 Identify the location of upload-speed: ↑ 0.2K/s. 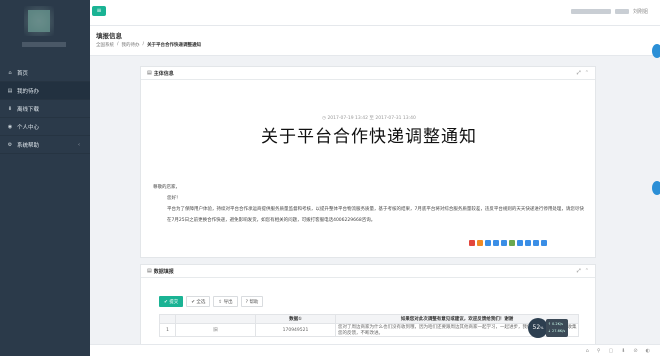
(555, 324).